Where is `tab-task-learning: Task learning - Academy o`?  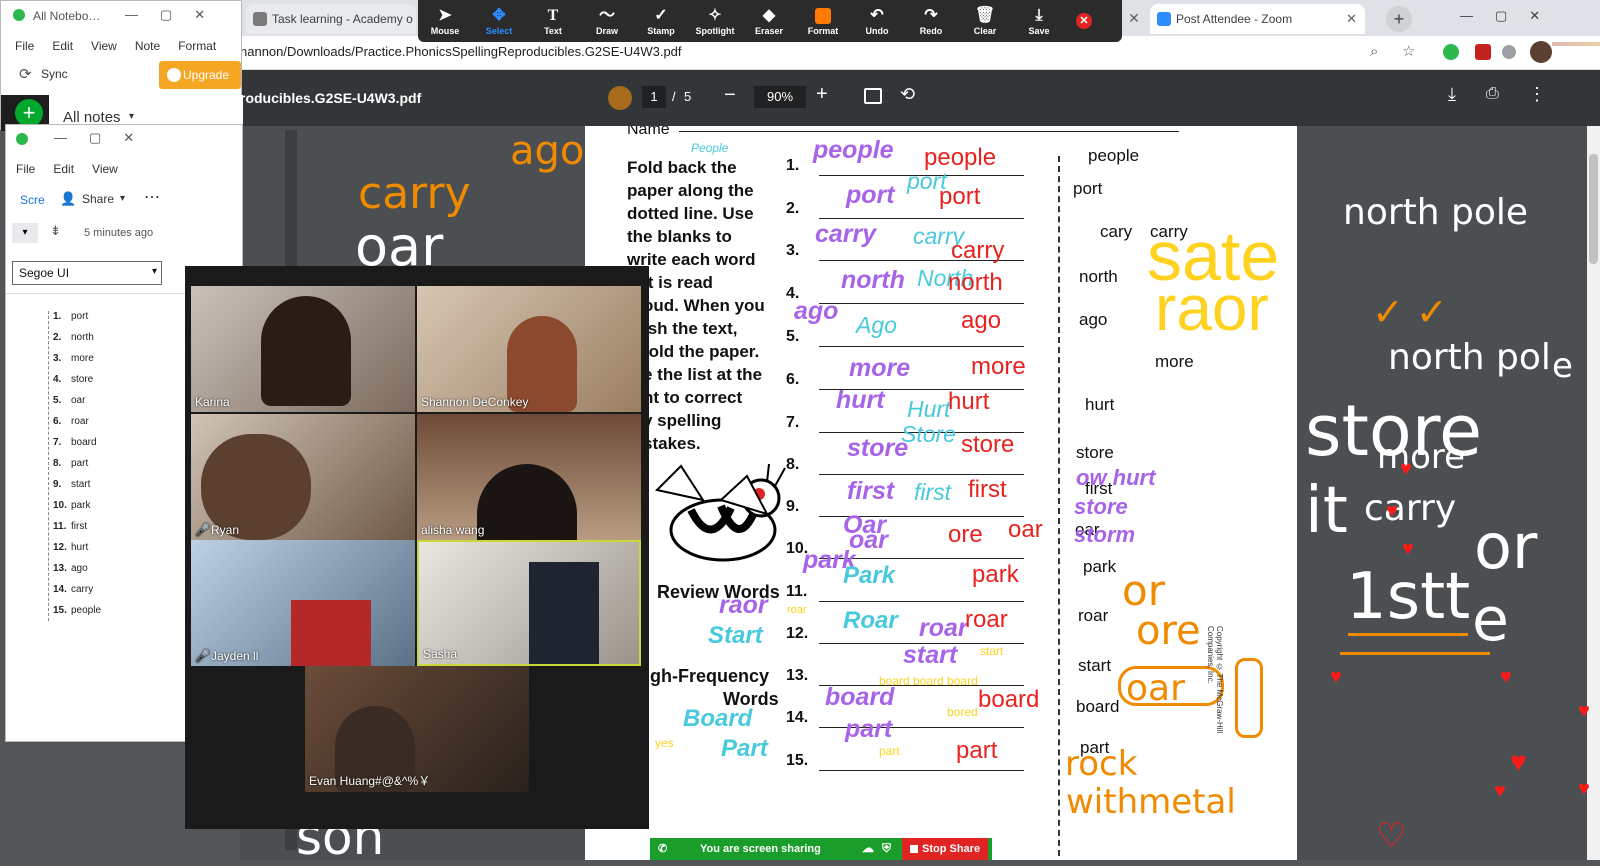 tab-task-learning: Task learning - Academy o is located at coordinates (331, 19).